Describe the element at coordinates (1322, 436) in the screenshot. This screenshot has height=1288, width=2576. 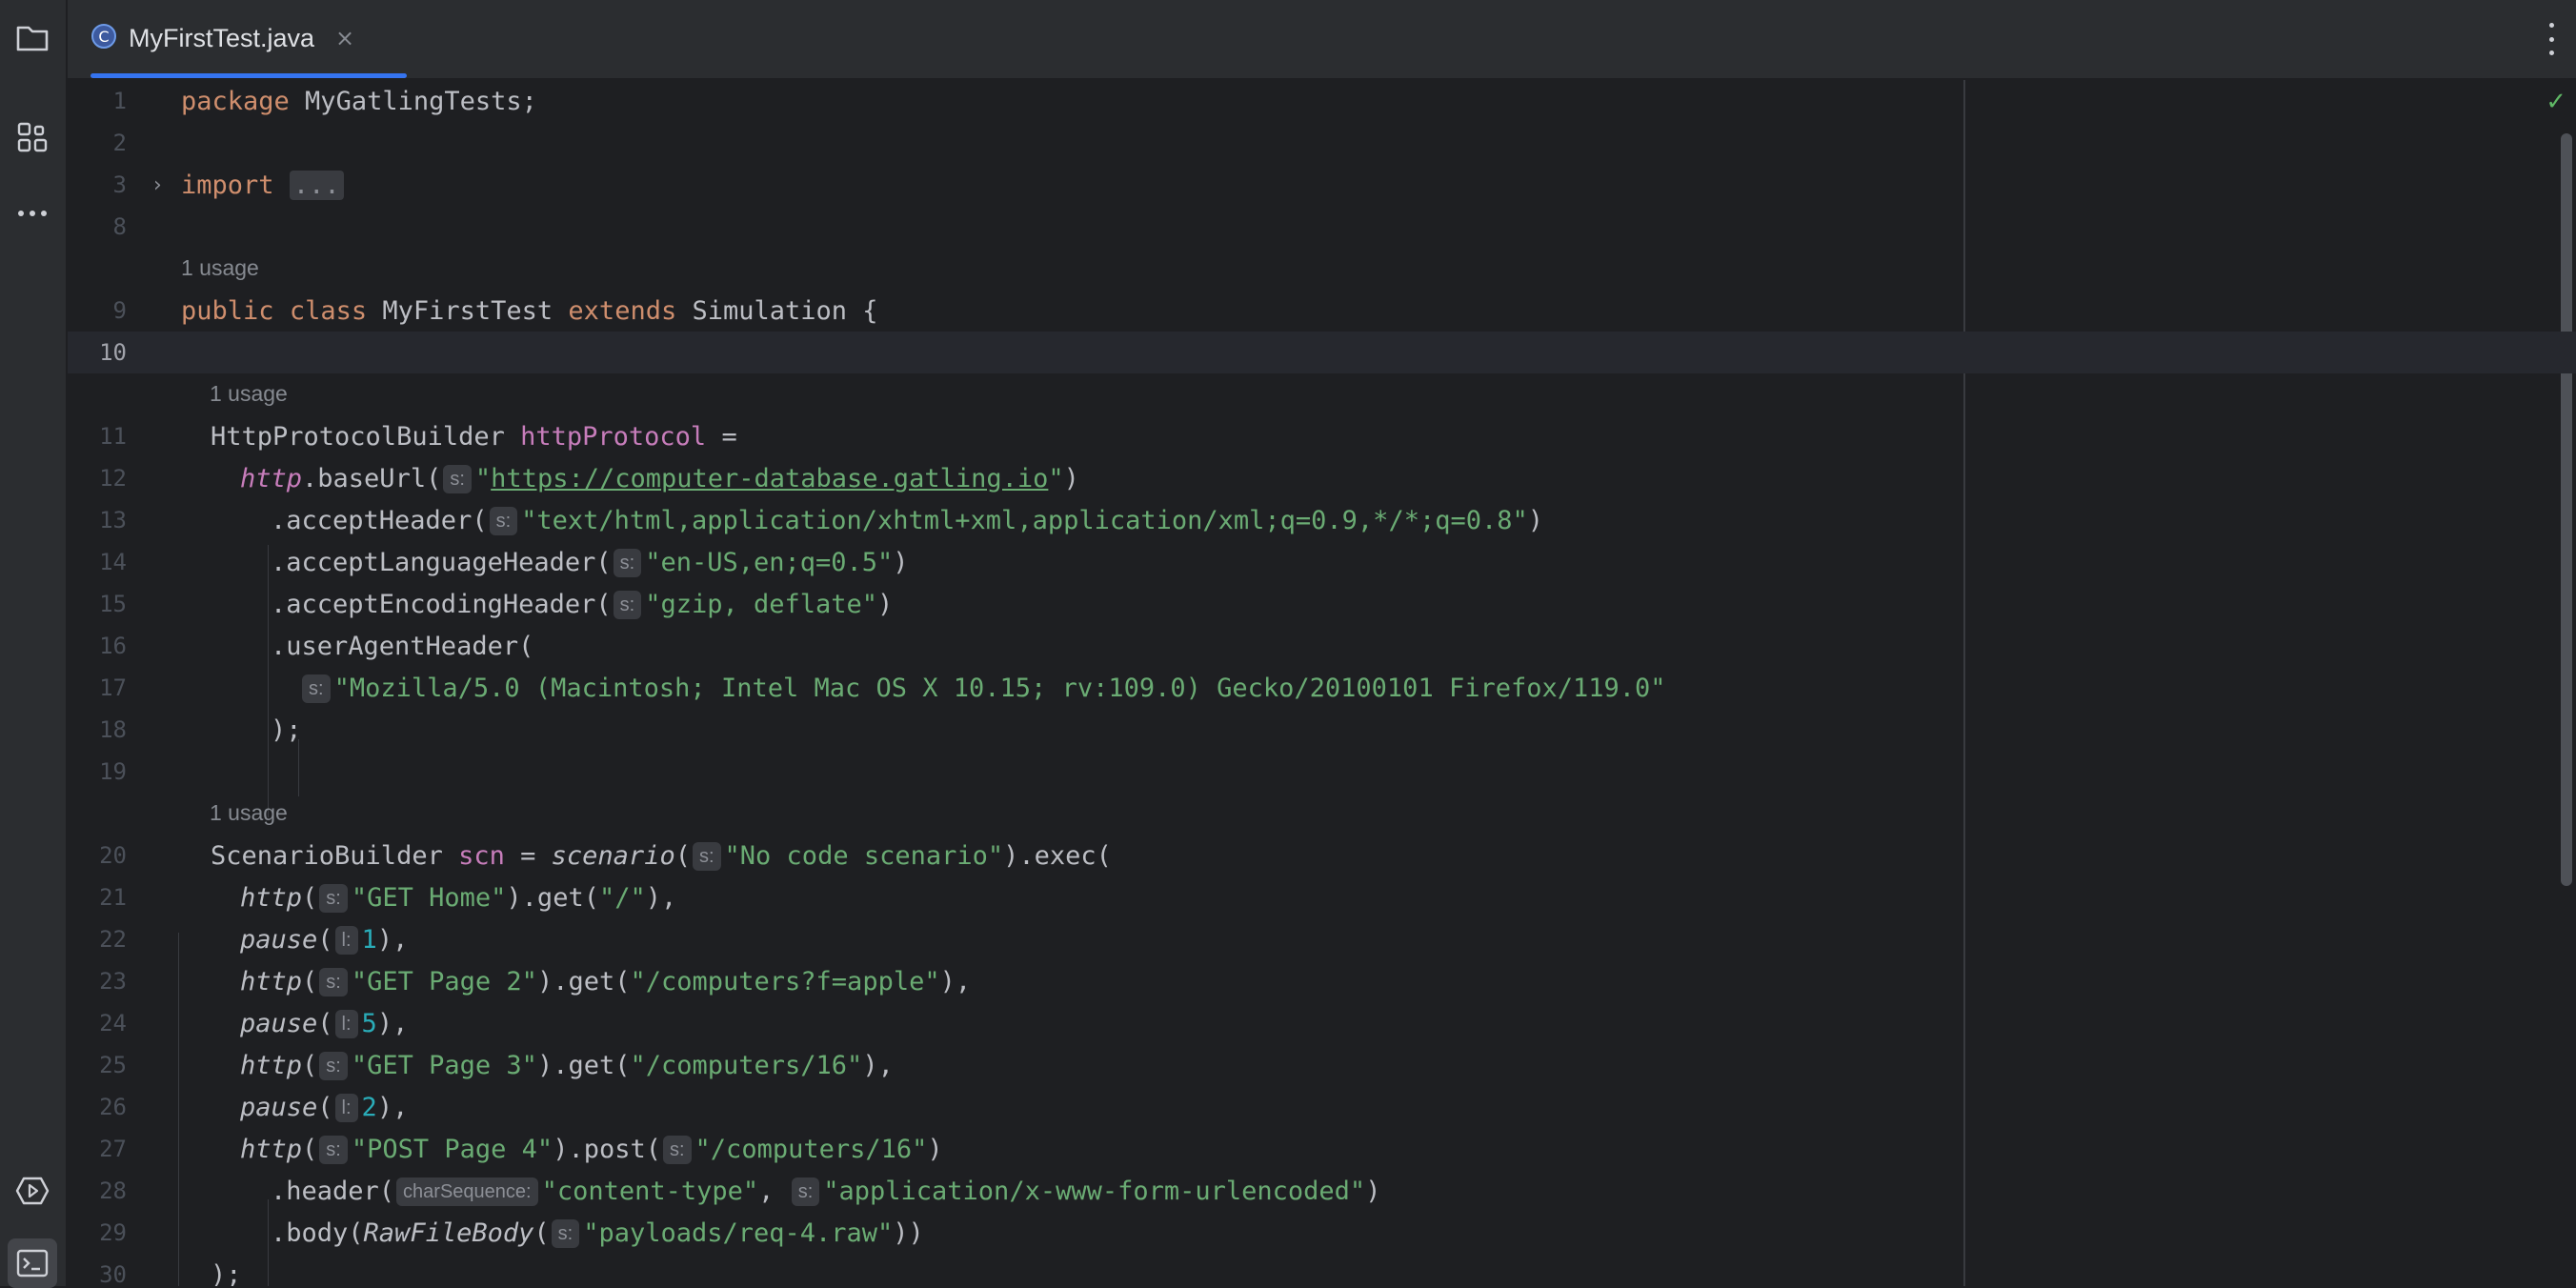
I see `code-line: 11 HttpProtocolBuilder httpProtocol =` at that location.